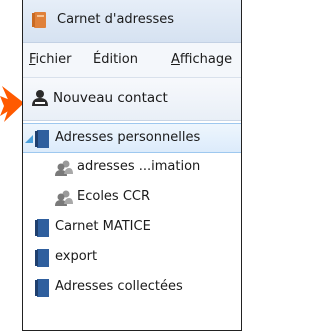 The image size is (320, 332). I want to click on tree-item-label: adresses ...imation, so click(139, 166).